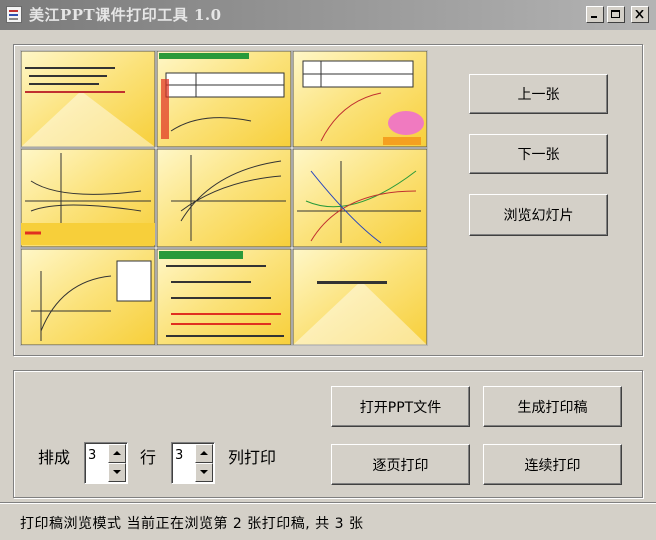 This screenshot has width=656, height=540. Describe the element at coordinates (193, 463) in the screenshot. I see `cols-spinner: 3` at that location.